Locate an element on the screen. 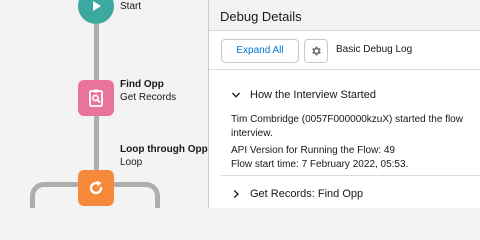  section-title: How the Interview Started is located at coordinates (313, 95).